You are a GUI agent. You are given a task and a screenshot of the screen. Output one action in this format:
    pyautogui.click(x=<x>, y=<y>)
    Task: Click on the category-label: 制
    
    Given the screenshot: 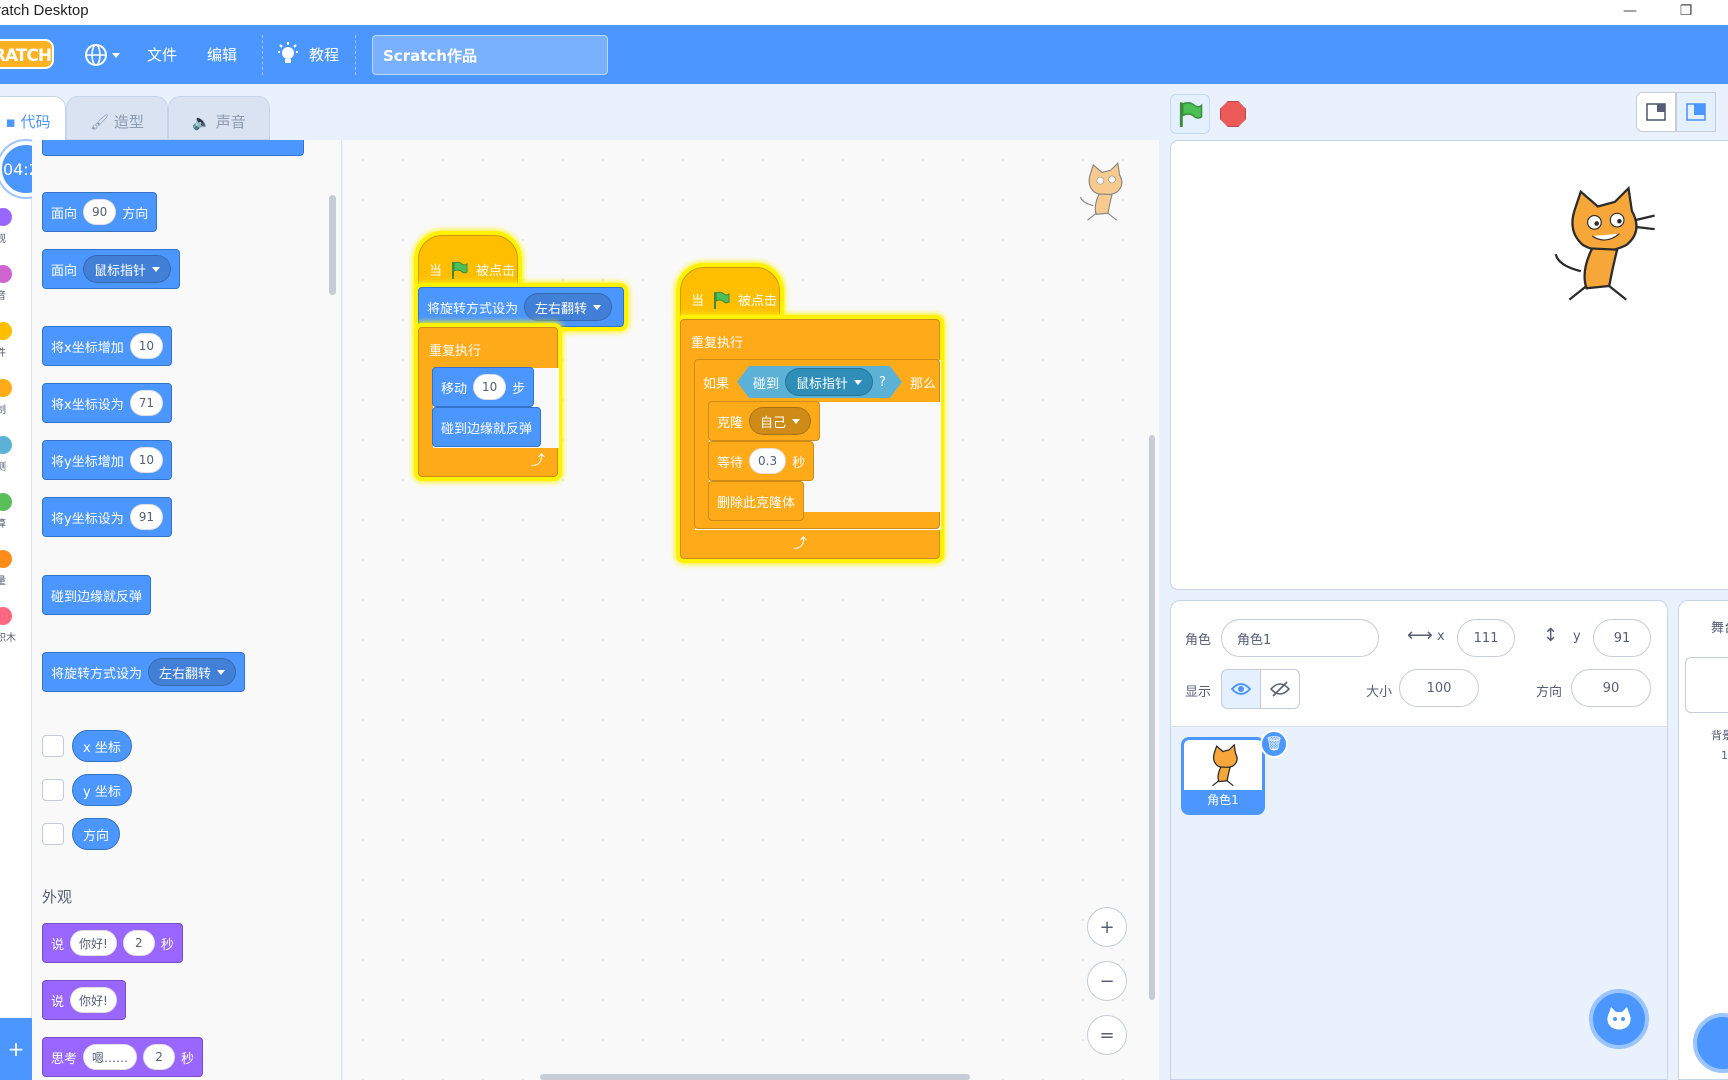 What is the action you would take?
    pyautogui.click(x=3, y=408)
    